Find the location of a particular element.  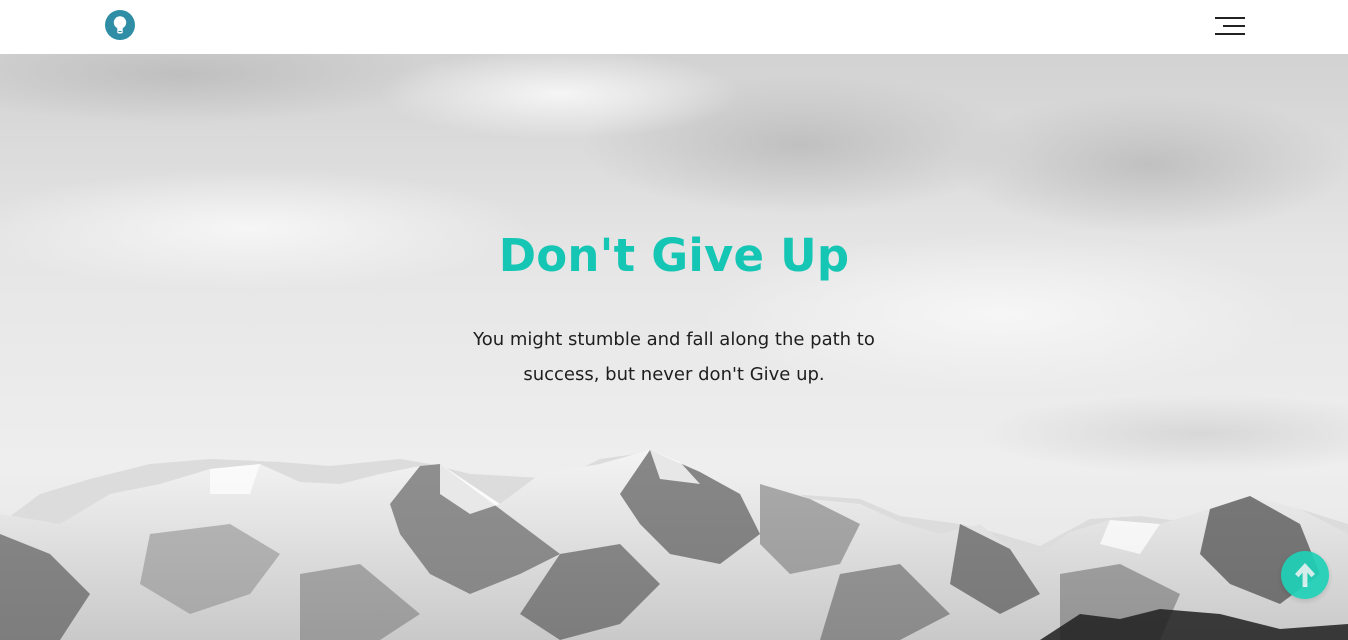

hero-title: Don't Give Up is located at coordinates (674, 255).